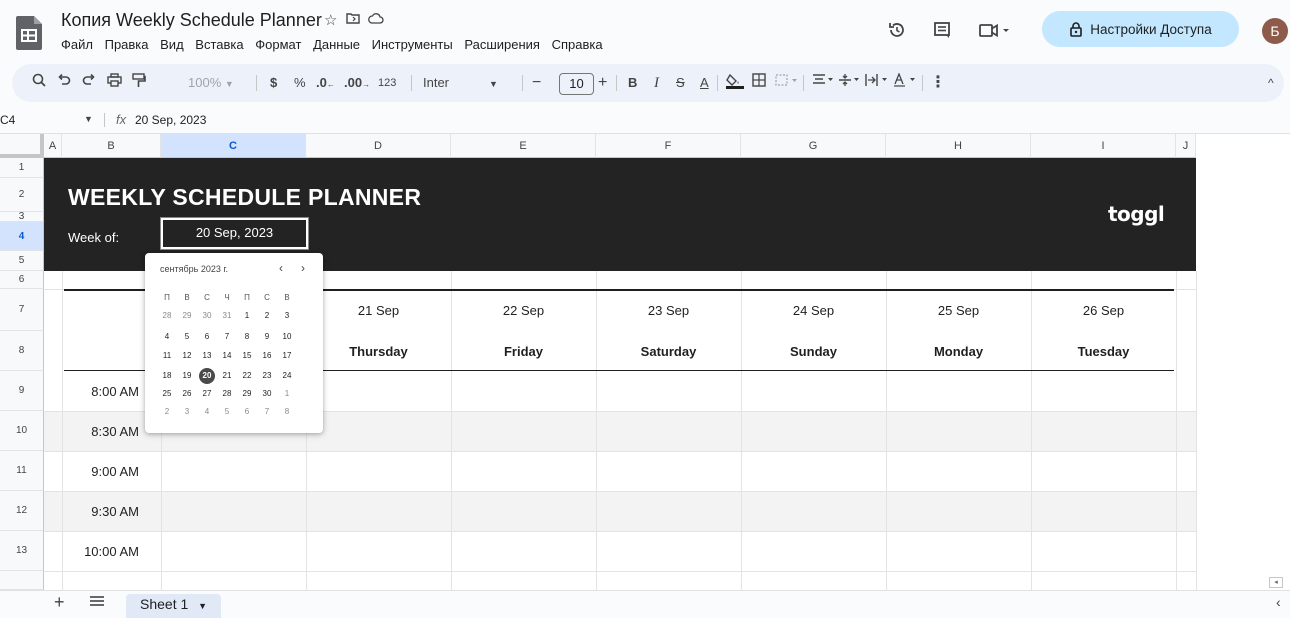 The image size is (1290, 618). Describe the element at coordinates (995, 32) in the screenshot. I see `meet-icon` at that location.